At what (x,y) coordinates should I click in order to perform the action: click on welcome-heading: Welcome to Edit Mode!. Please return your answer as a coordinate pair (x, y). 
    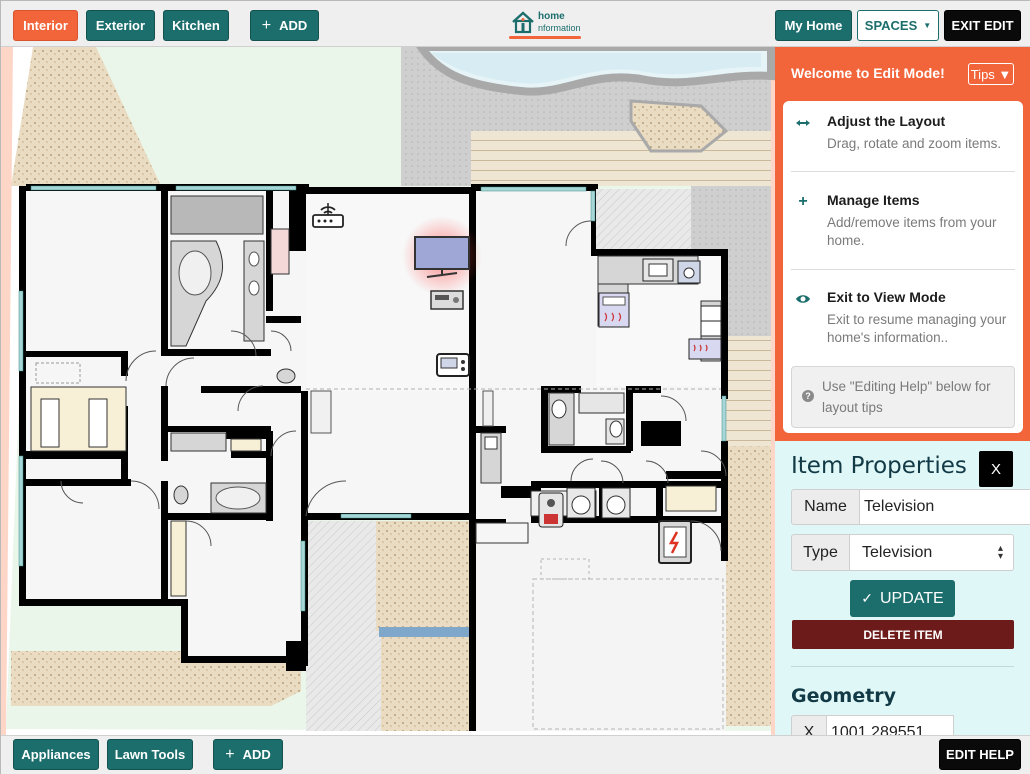
    Looking at the image, I should click on (868, 73).